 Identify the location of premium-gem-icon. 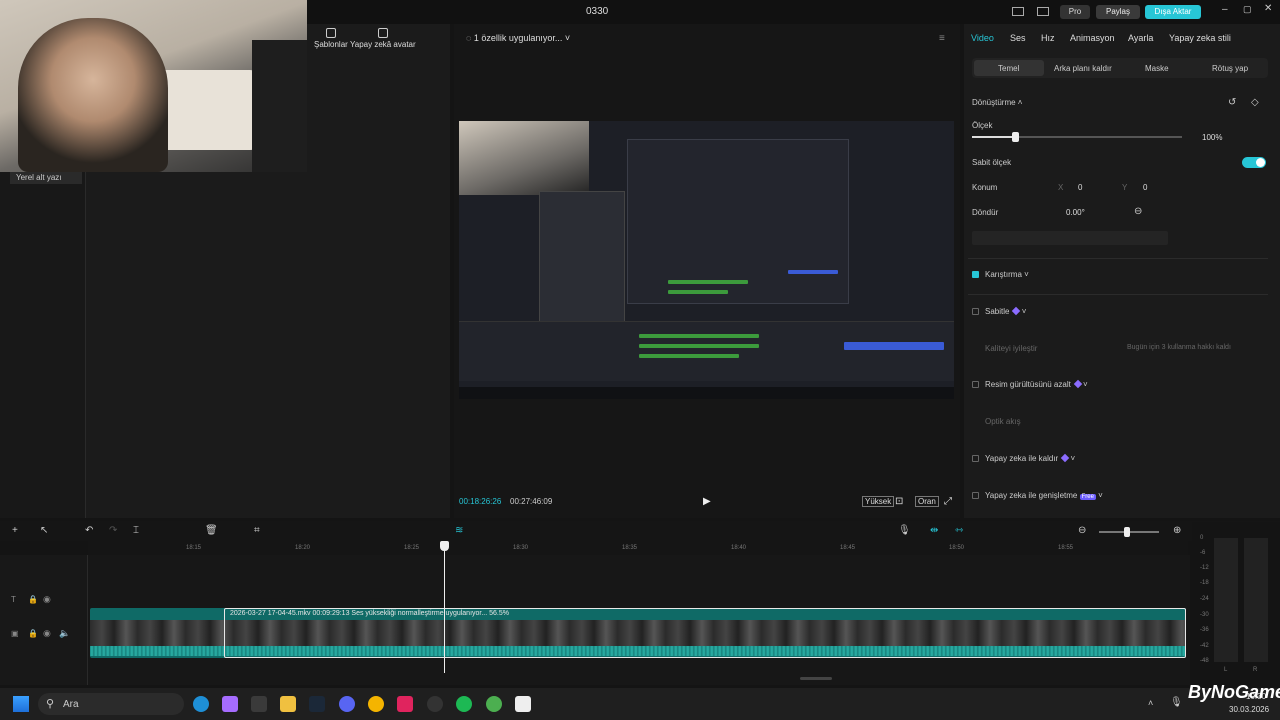
(1065, 458).